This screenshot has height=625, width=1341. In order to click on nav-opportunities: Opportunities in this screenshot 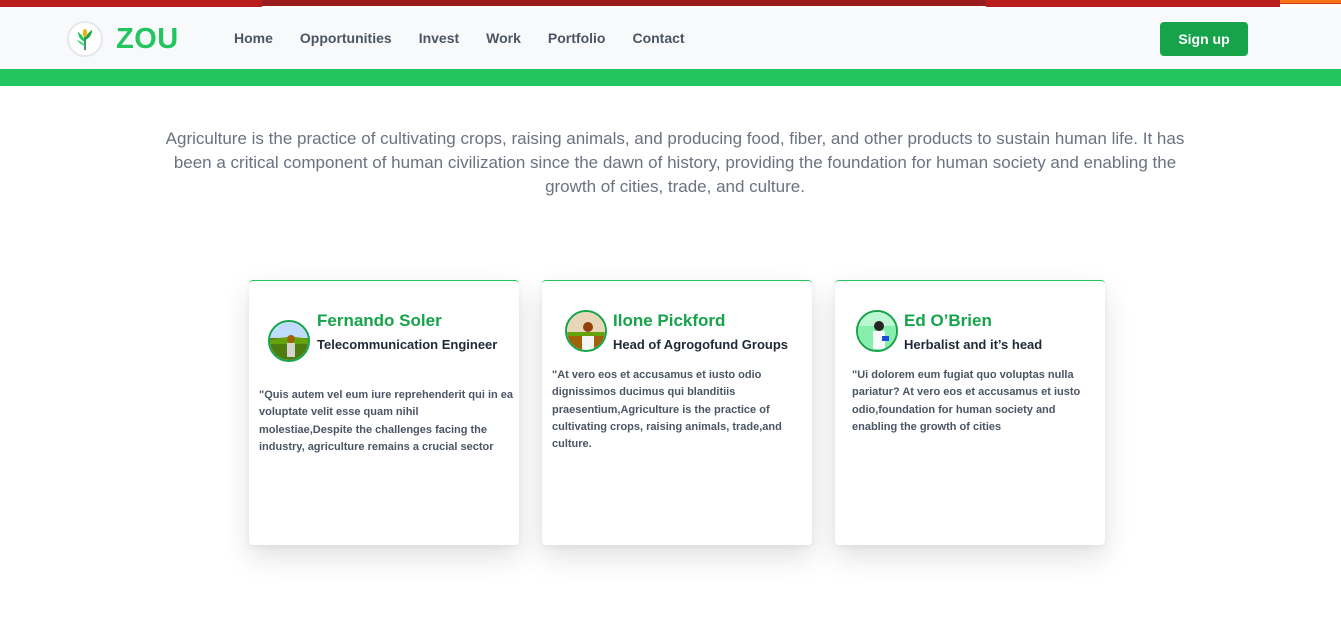, I will do `click(346, 38)`.